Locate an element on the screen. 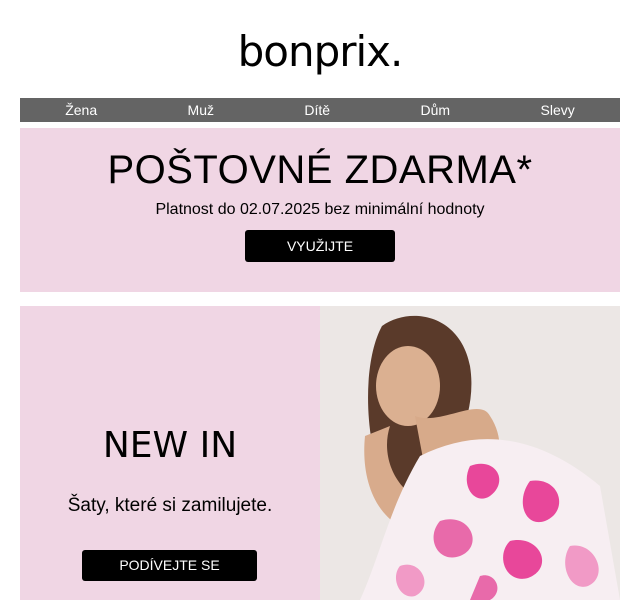 The height and width of the screenshot is (600, 640). hero-cta-button: PODÍVEJTE SE is located at coordinates (169, 565).